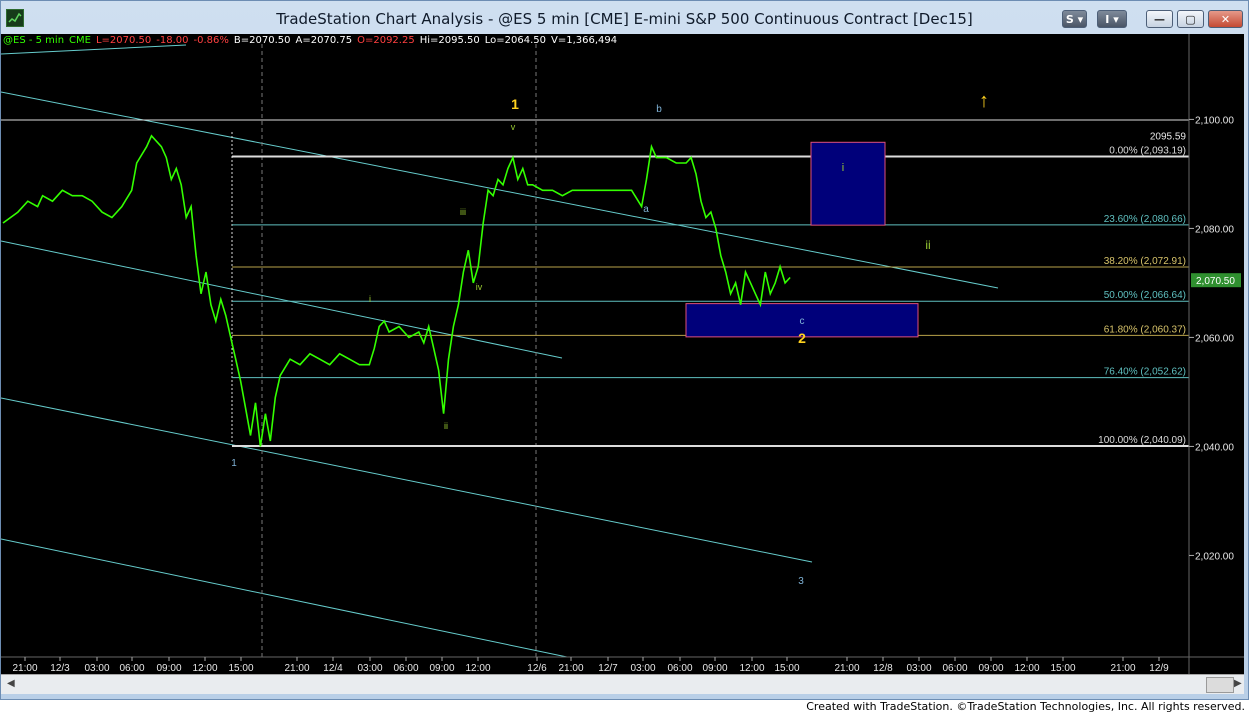  Describe the element at coordinates (386, 40) in the screenshot. I see `legend-open: O=2092.25` at that location.